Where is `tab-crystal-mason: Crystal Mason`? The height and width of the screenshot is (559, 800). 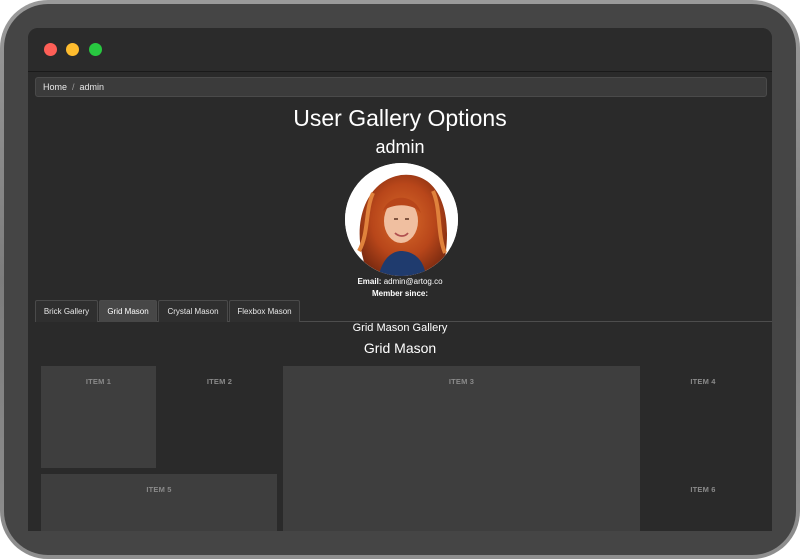 tab-crystal-mason: Crystal Mason is located at coordinates (193, 311).